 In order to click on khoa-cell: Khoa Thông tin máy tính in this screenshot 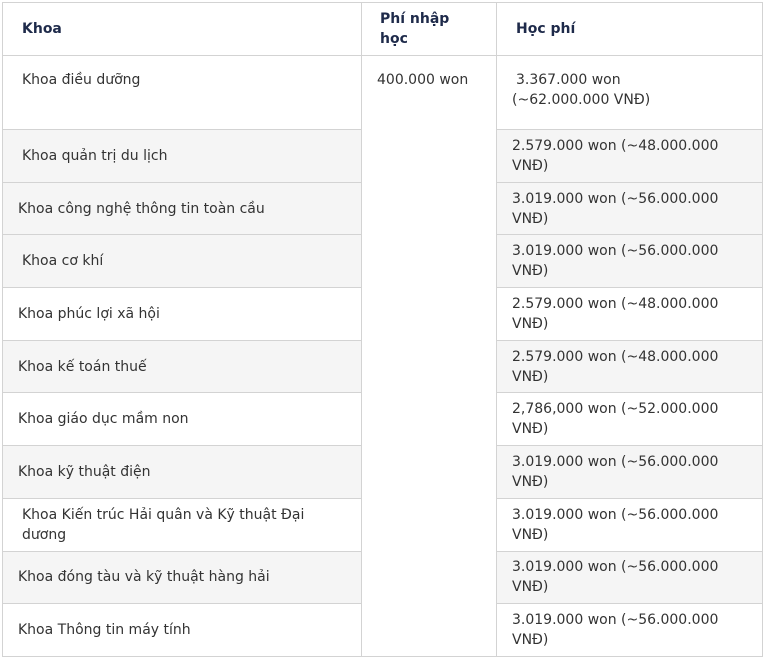, I will do `click(182, 630)`.